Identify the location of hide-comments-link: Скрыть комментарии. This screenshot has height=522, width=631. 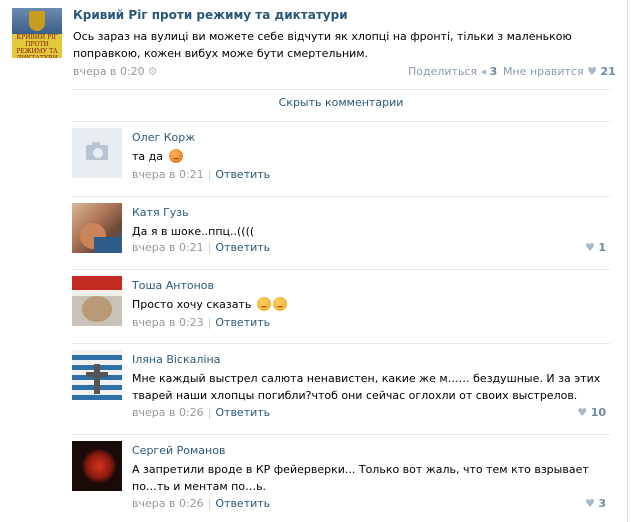
(341, 102).